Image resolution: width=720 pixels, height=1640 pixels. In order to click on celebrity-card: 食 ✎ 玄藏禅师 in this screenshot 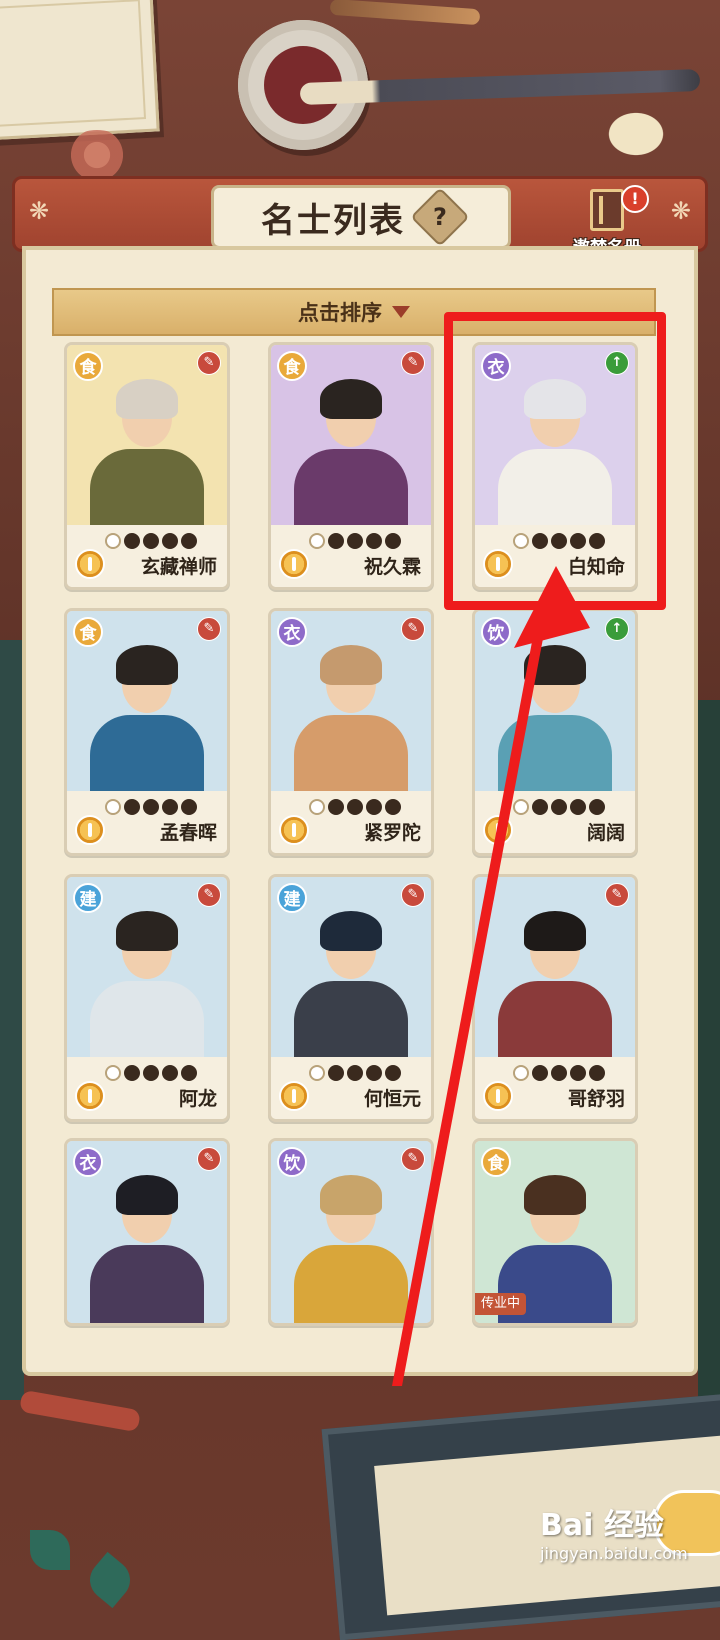, I will do `click(147, 466)`.